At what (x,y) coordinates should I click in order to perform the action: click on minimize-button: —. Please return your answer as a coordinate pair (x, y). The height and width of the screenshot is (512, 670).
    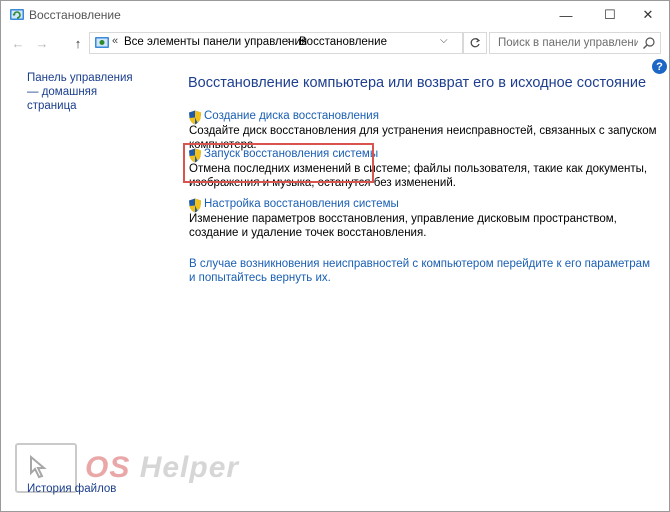
    Looking at the image, I should click on (566, 15).